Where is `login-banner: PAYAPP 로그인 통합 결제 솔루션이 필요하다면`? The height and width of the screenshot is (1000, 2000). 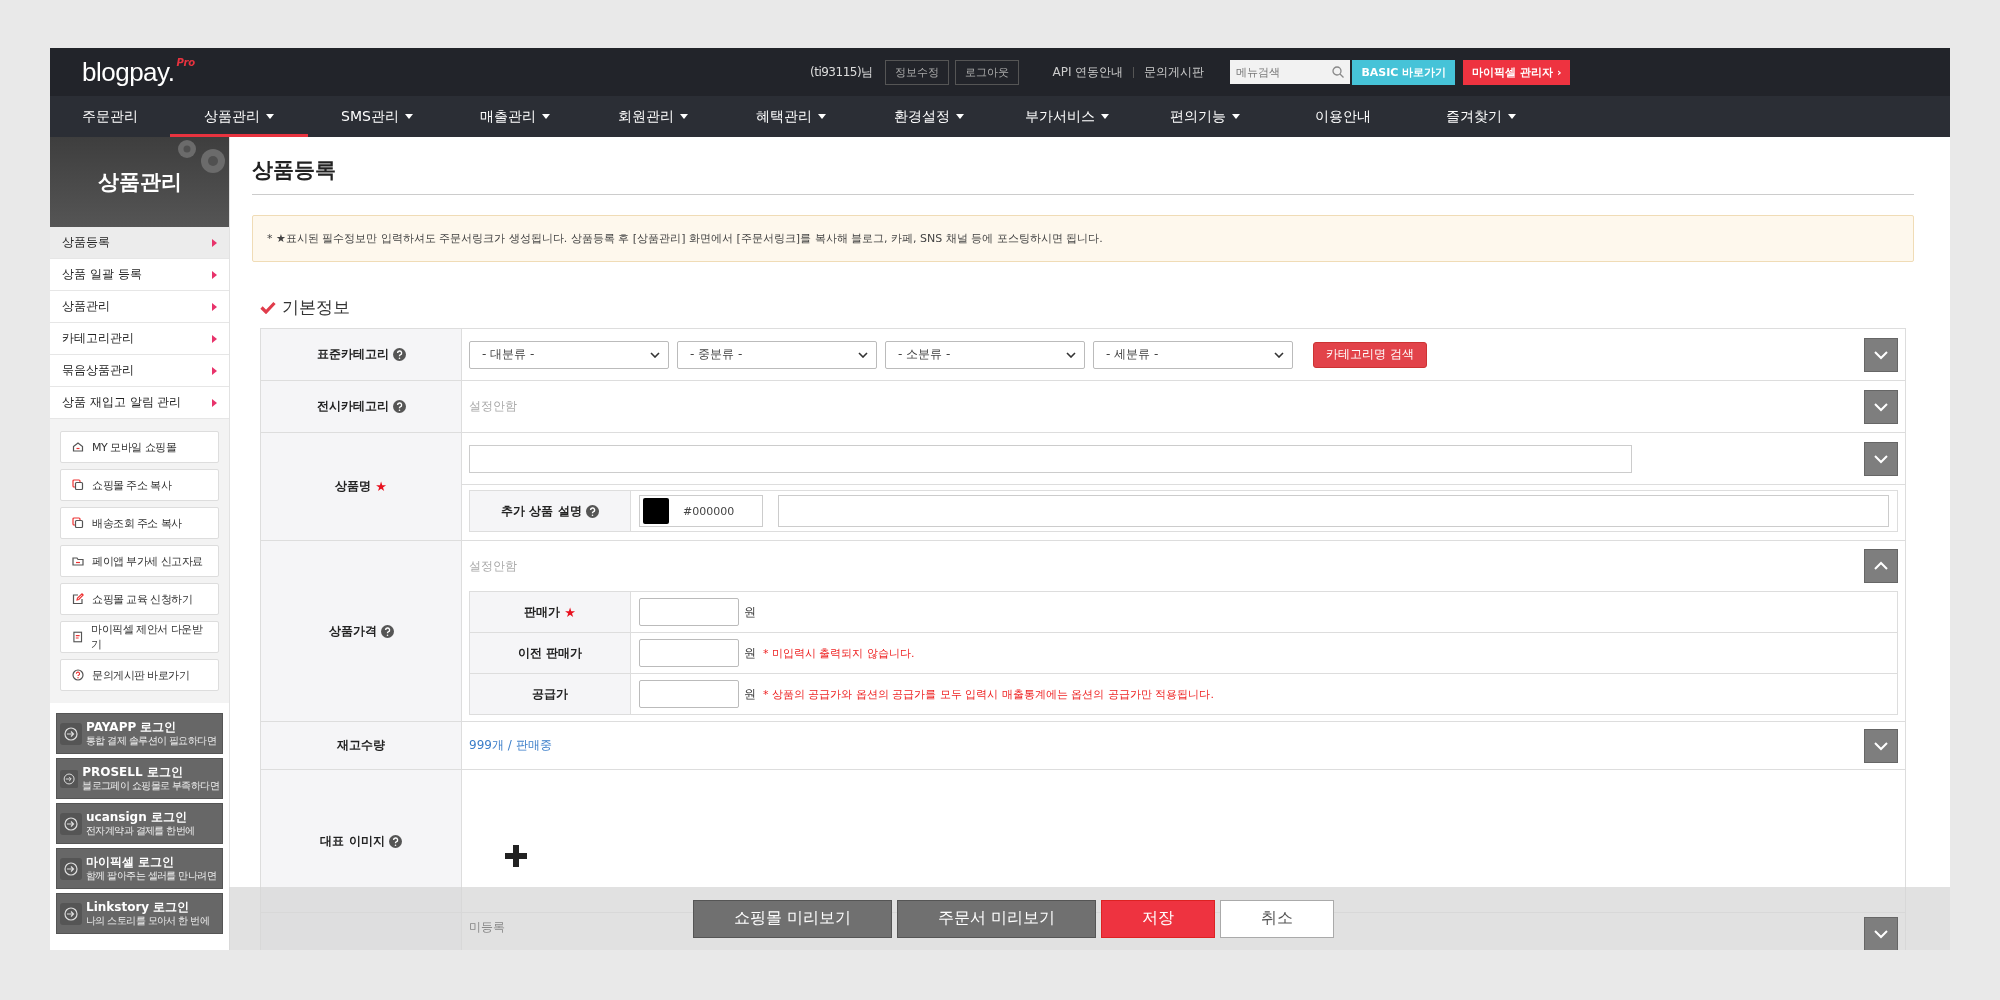
login-banner: PAYAPP 로그인 통합 결제 솔루션이 필요하다면 is located at coordinates (139, 733).